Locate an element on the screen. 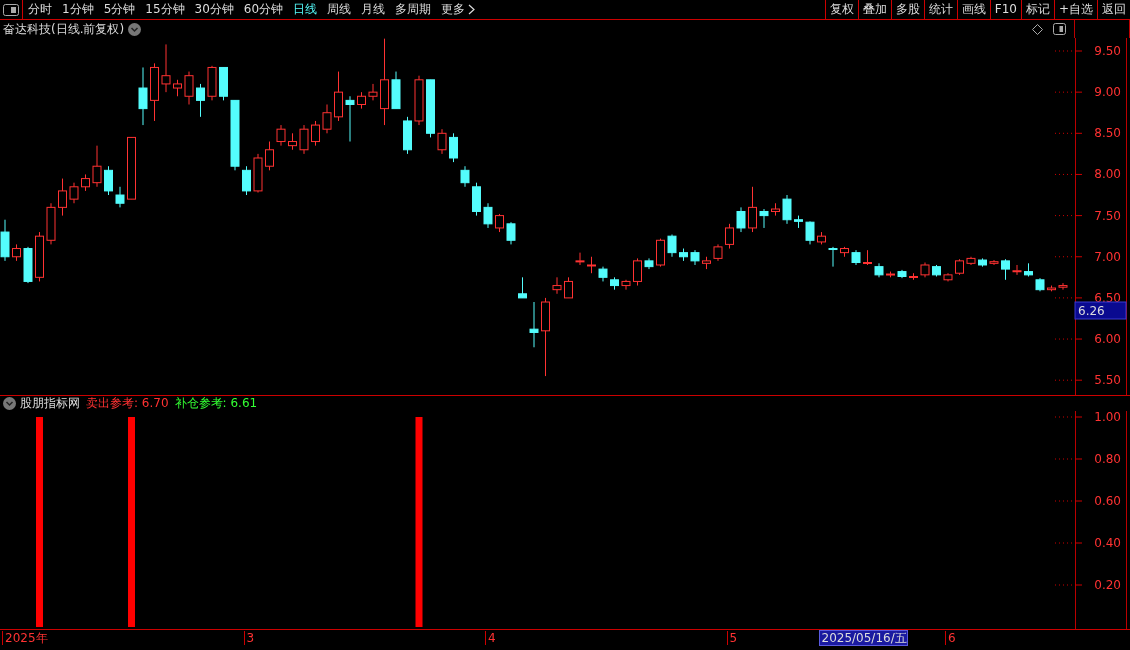 The width and height of the screenshot is (1130, 650). price-axis-label: 6.00 is located at coordinates (1107, 339).